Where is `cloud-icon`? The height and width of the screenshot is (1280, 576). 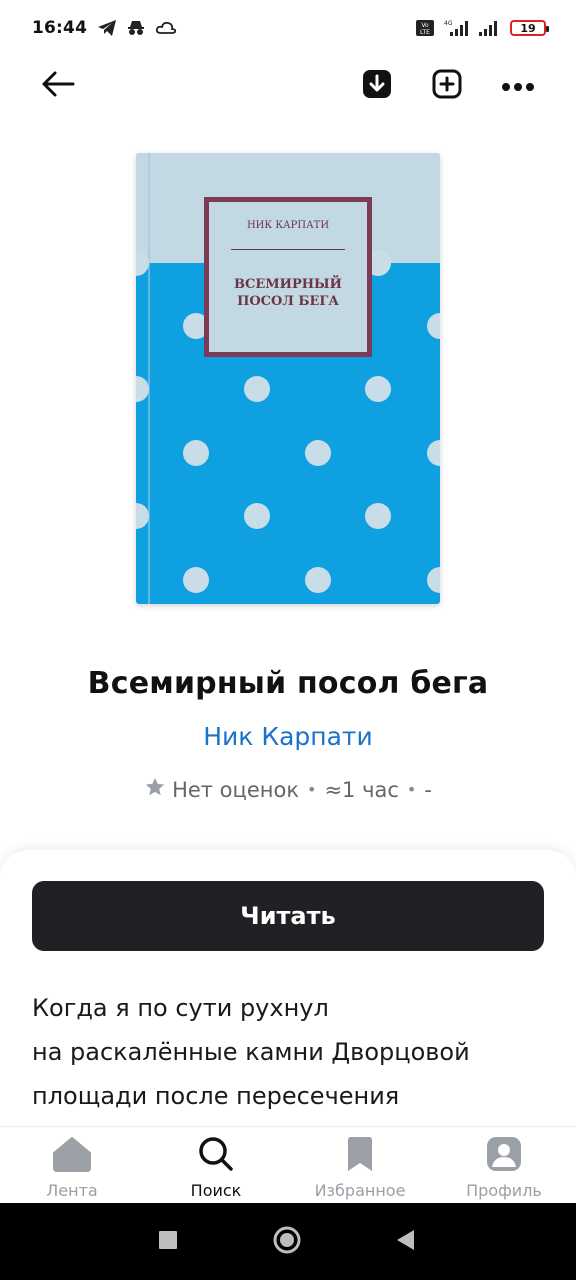 cloud-icon is located at coordinates (166, 28).